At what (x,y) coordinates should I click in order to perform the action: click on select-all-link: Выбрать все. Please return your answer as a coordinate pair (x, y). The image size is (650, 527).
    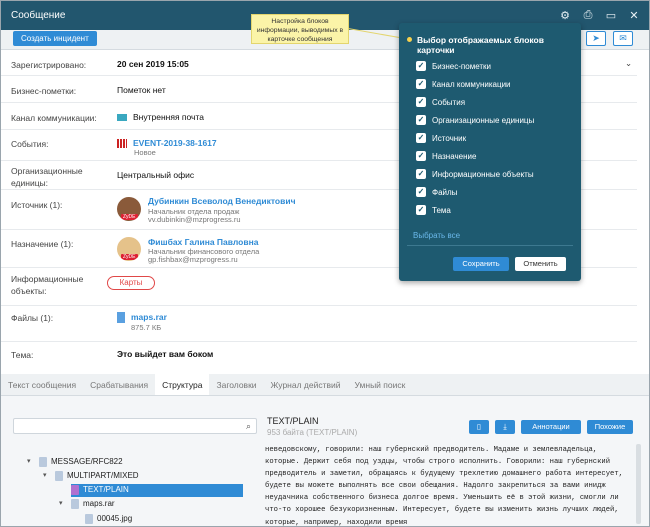
    Looking at the image, I should click on (436, 235).